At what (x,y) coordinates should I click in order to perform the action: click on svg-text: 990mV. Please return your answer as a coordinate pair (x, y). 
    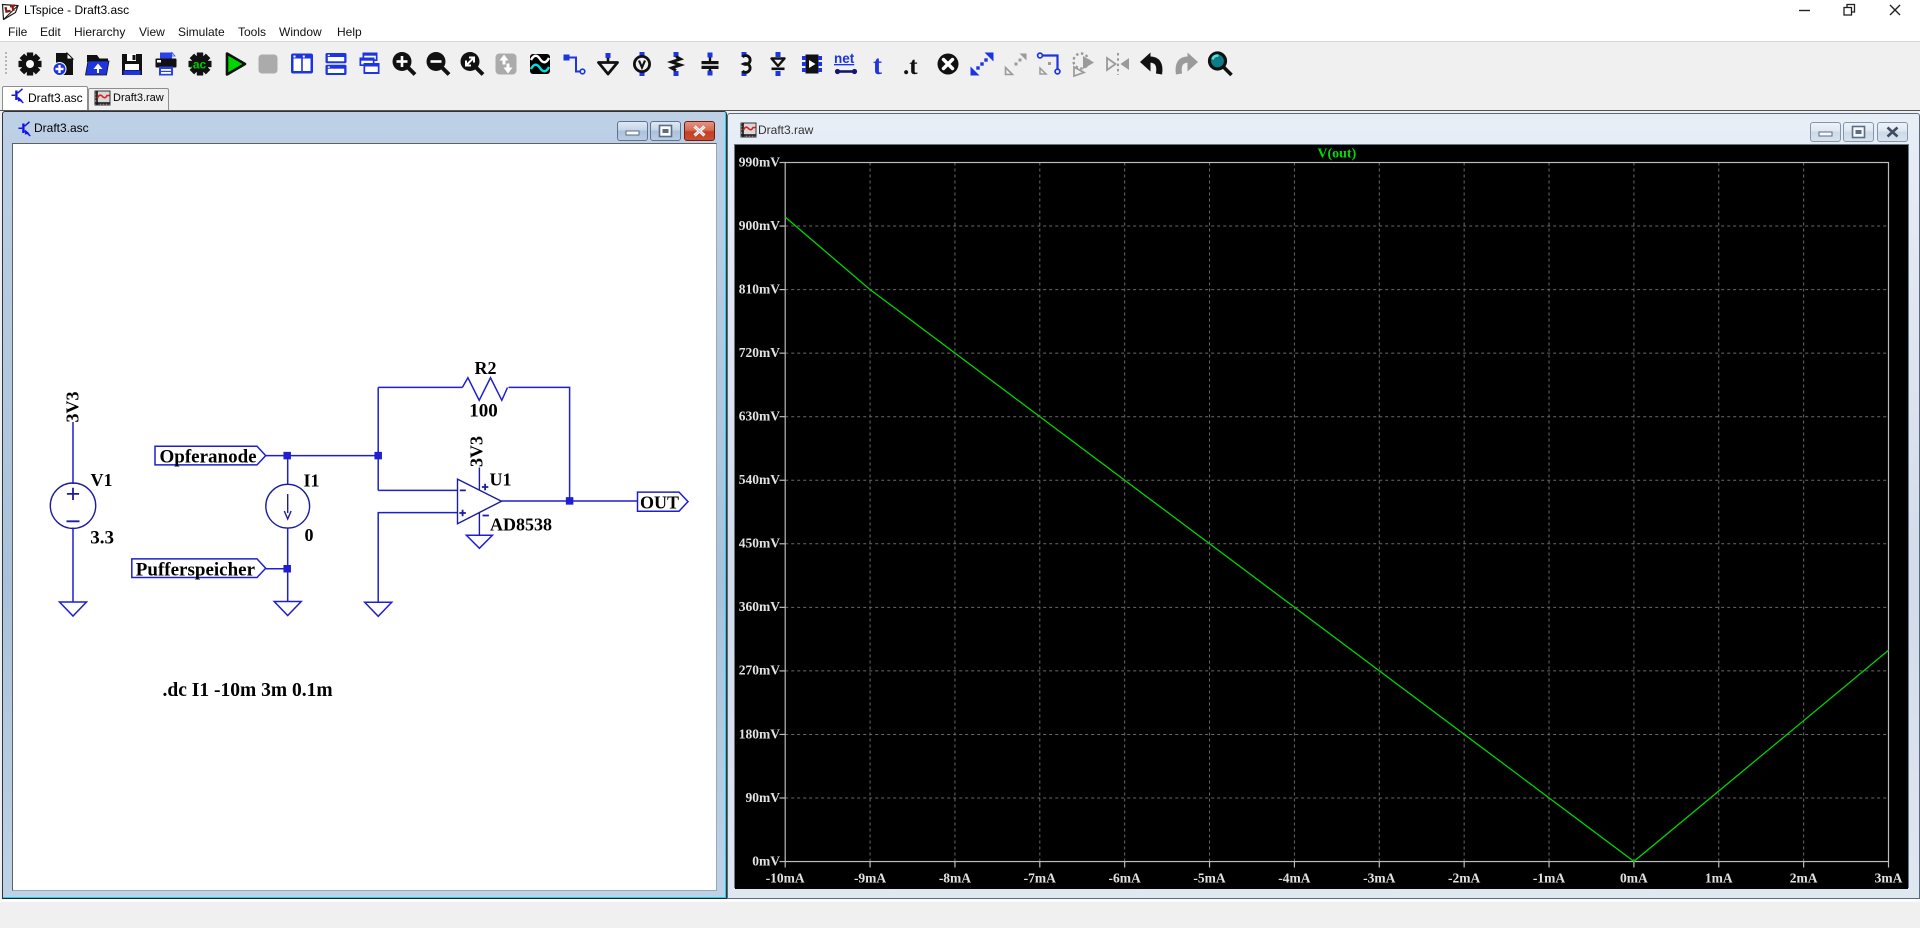
    Looking at the image, I should click on (759, 161).